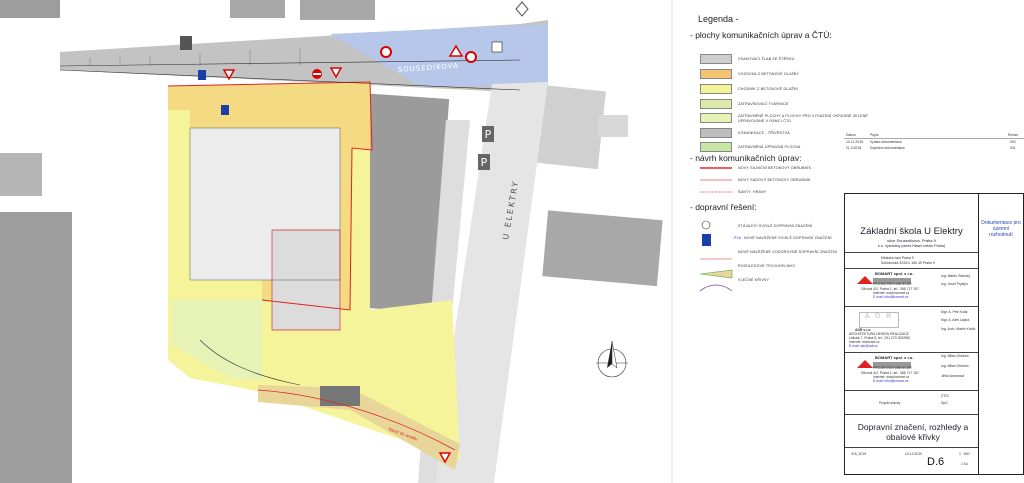 The image size is (1024, 483). I want to click on architect1: Mgr. A. Petr Kotal, so click(954, 312).